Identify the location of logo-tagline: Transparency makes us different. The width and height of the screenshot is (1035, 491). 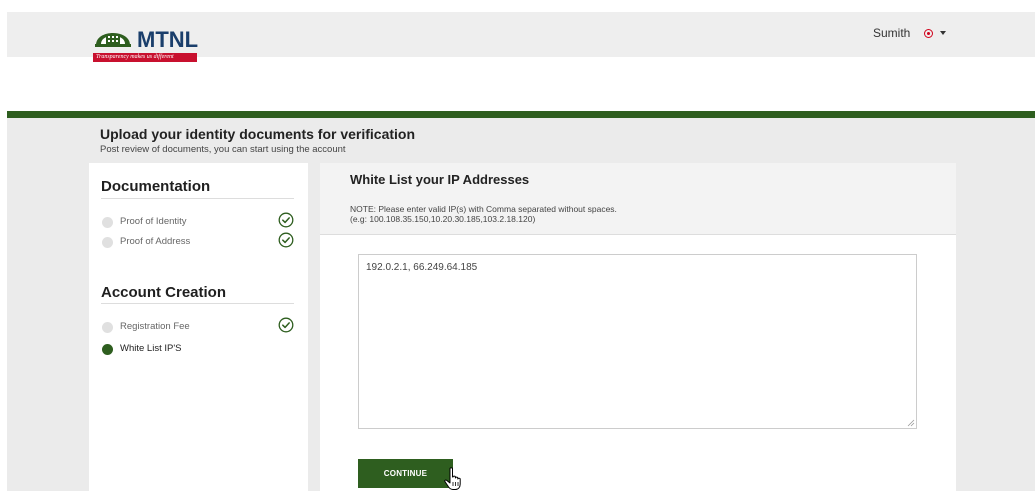
(145, 57).